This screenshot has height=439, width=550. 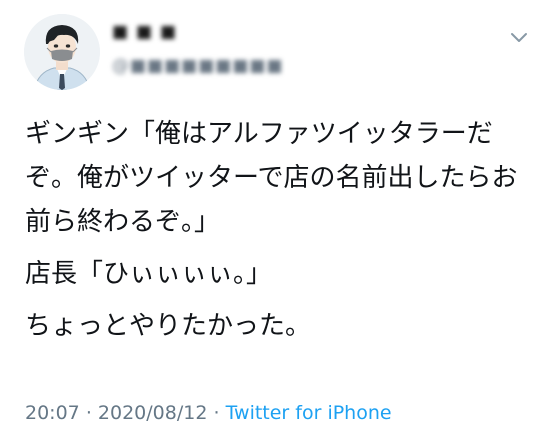 What do you see at coordinates (519, 37) in the screenshot?
I see `chevron-down-icon` at bounding box center [519, 37].